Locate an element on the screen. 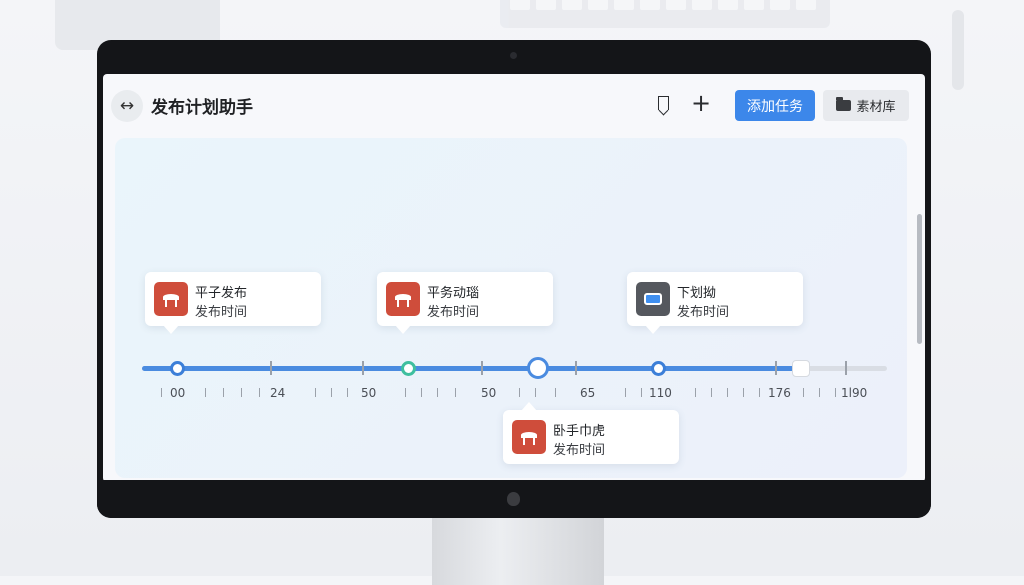  tick-label: 65 is located at coordinates (588, 393).